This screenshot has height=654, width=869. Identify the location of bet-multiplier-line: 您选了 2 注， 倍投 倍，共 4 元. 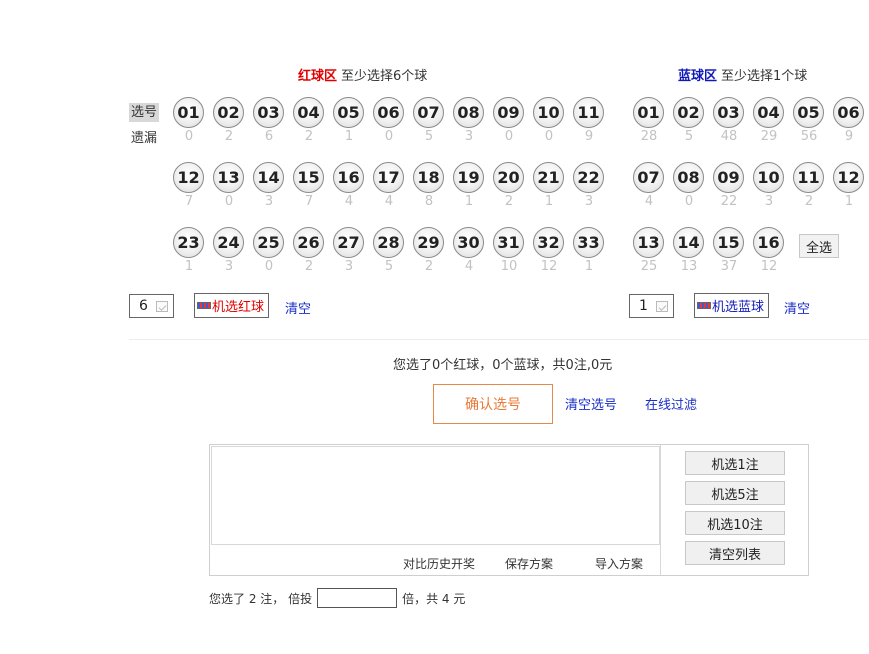
(337, 598).